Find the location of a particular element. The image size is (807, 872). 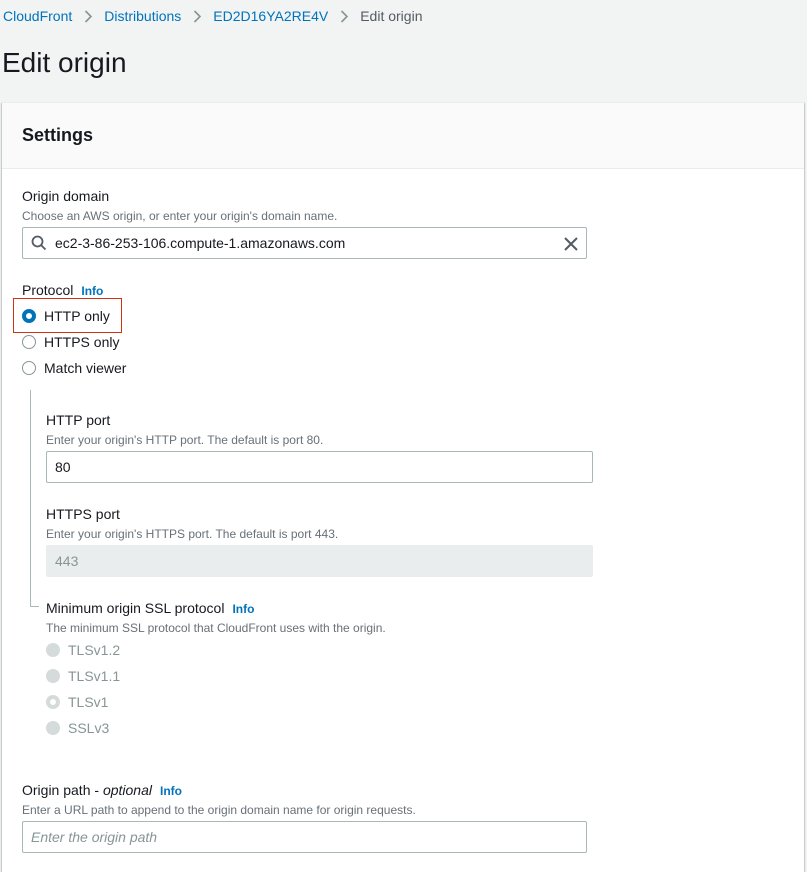

origin-path-label: Origin path - optional Info is located at coordinates (102, 790).